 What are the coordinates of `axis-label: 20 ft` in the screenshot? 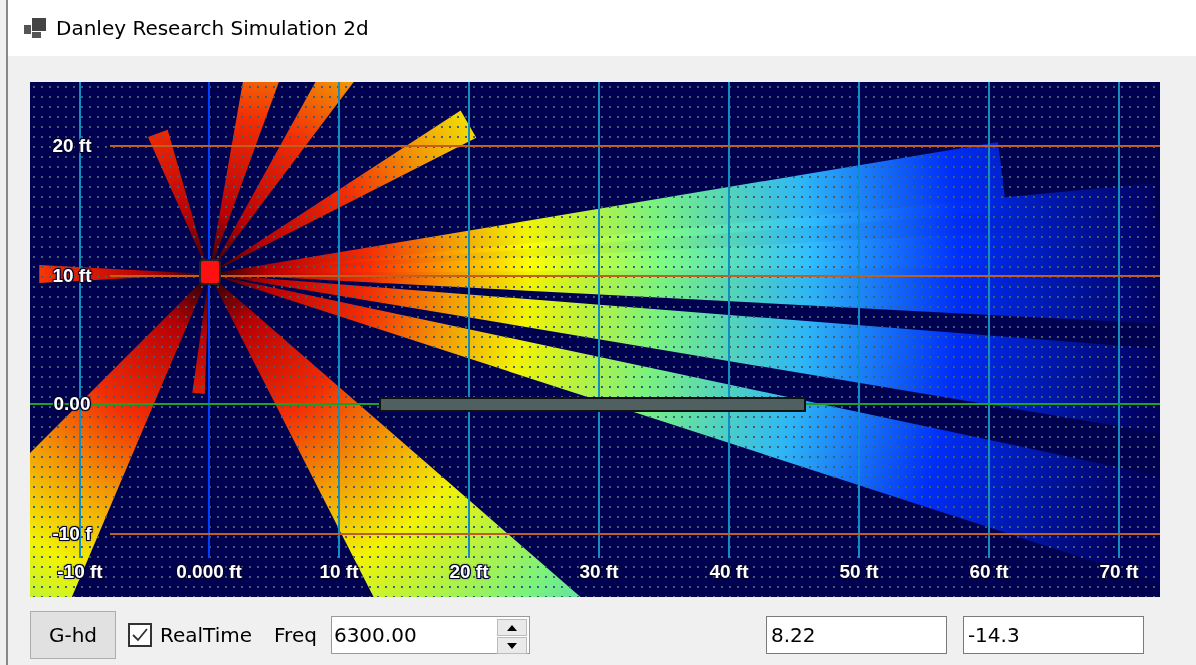 It's located at (469, 572).